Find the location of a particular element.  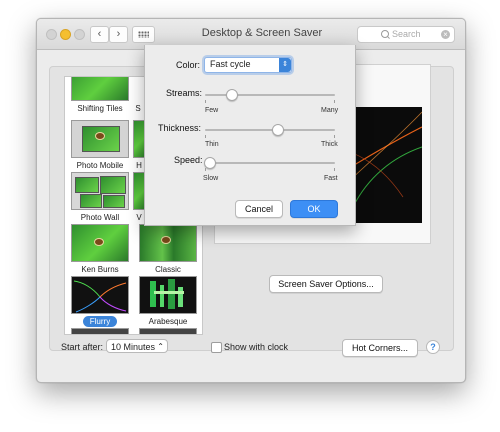

show-all-button is located at coordinates (143, 34).